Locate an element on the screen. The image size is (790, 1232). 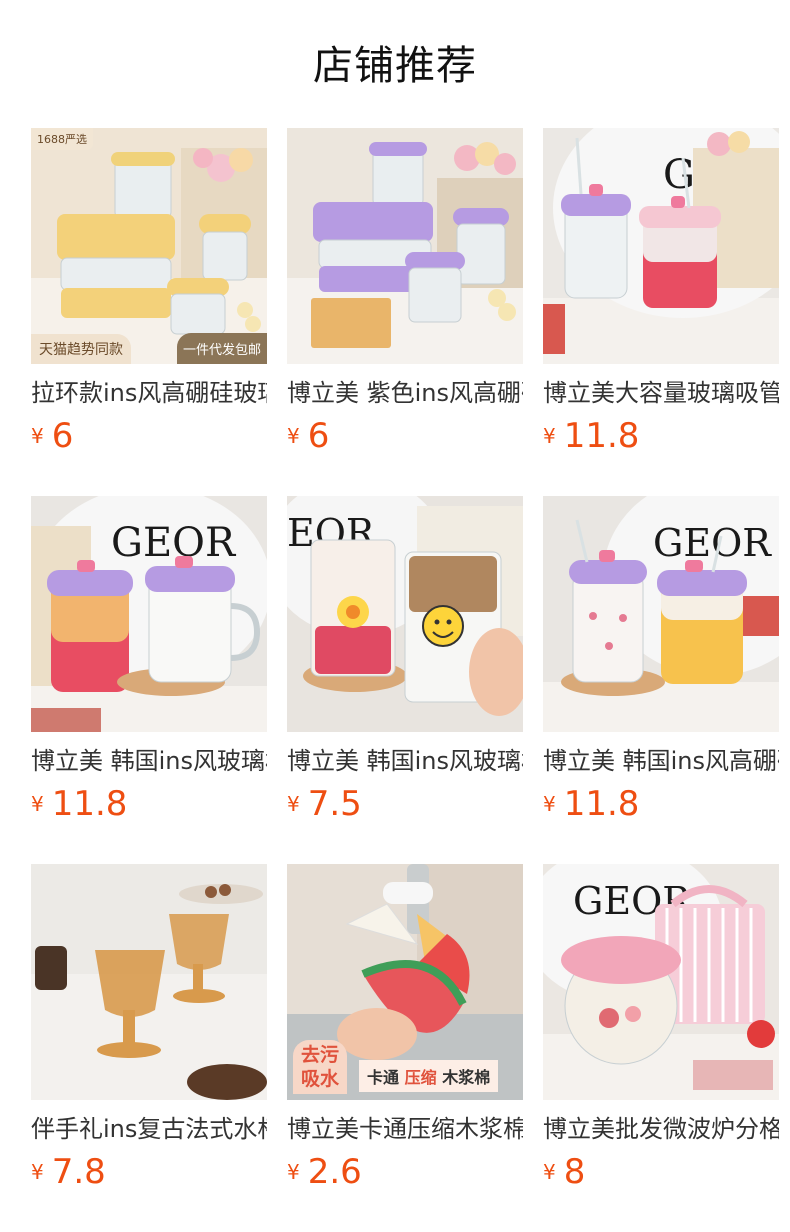
product-title: 博立美 紫色ins风高硼硅玻璃饭盒 is located at coordinates (405, 393).